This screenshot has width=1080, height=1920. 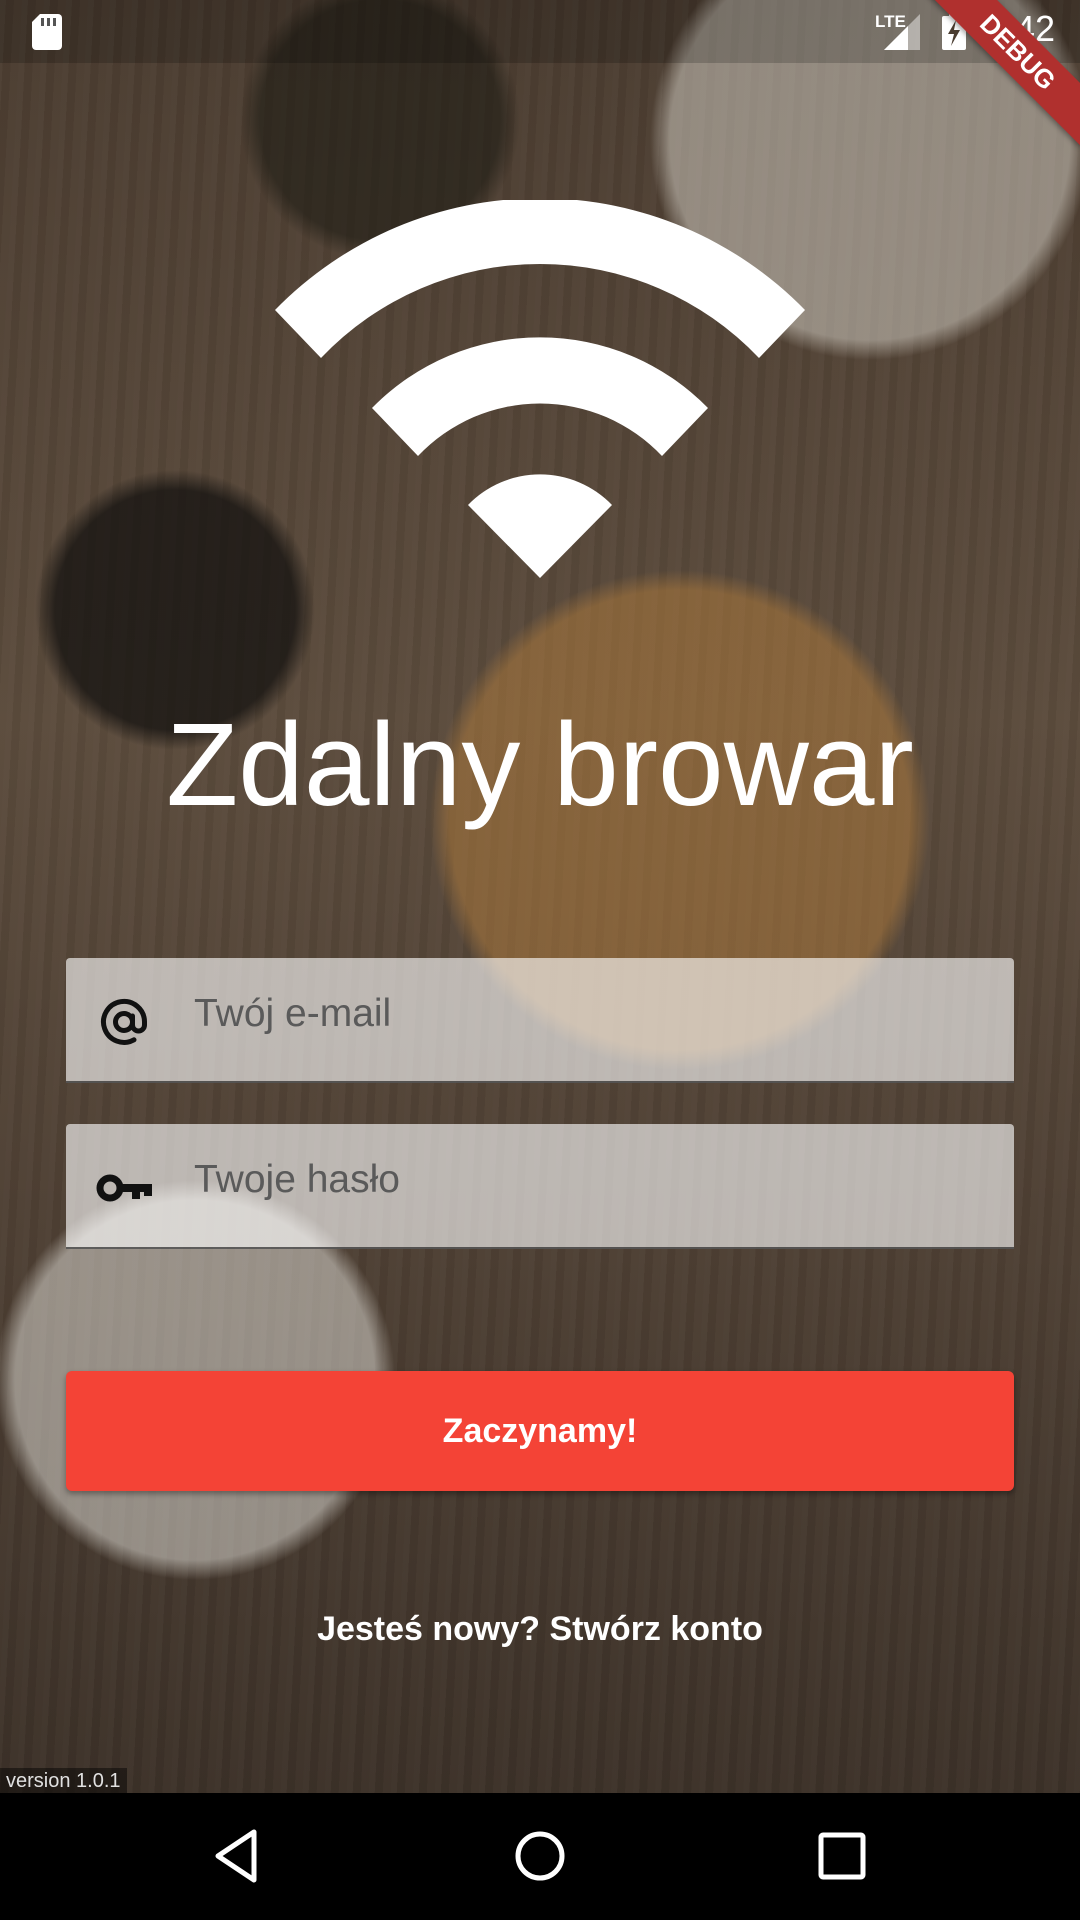 I want to click on password-input, so click(x=584, y=1180).